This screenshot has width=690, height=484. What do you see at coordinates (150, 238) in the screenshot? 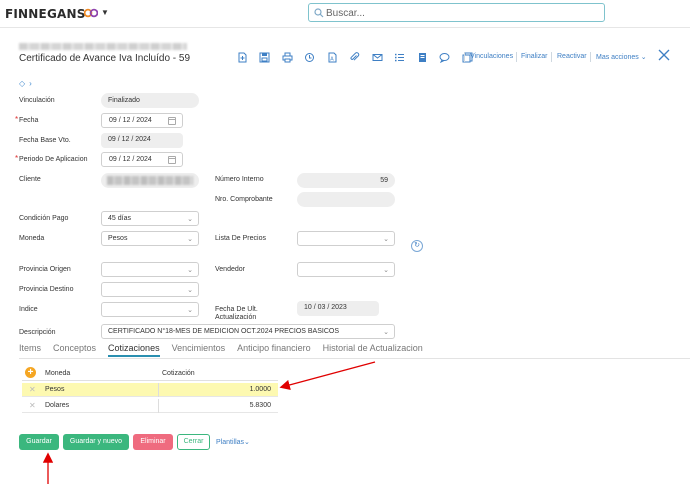
I see `moneda-select: Pesos ⌄` at bounding box center [150, 238].